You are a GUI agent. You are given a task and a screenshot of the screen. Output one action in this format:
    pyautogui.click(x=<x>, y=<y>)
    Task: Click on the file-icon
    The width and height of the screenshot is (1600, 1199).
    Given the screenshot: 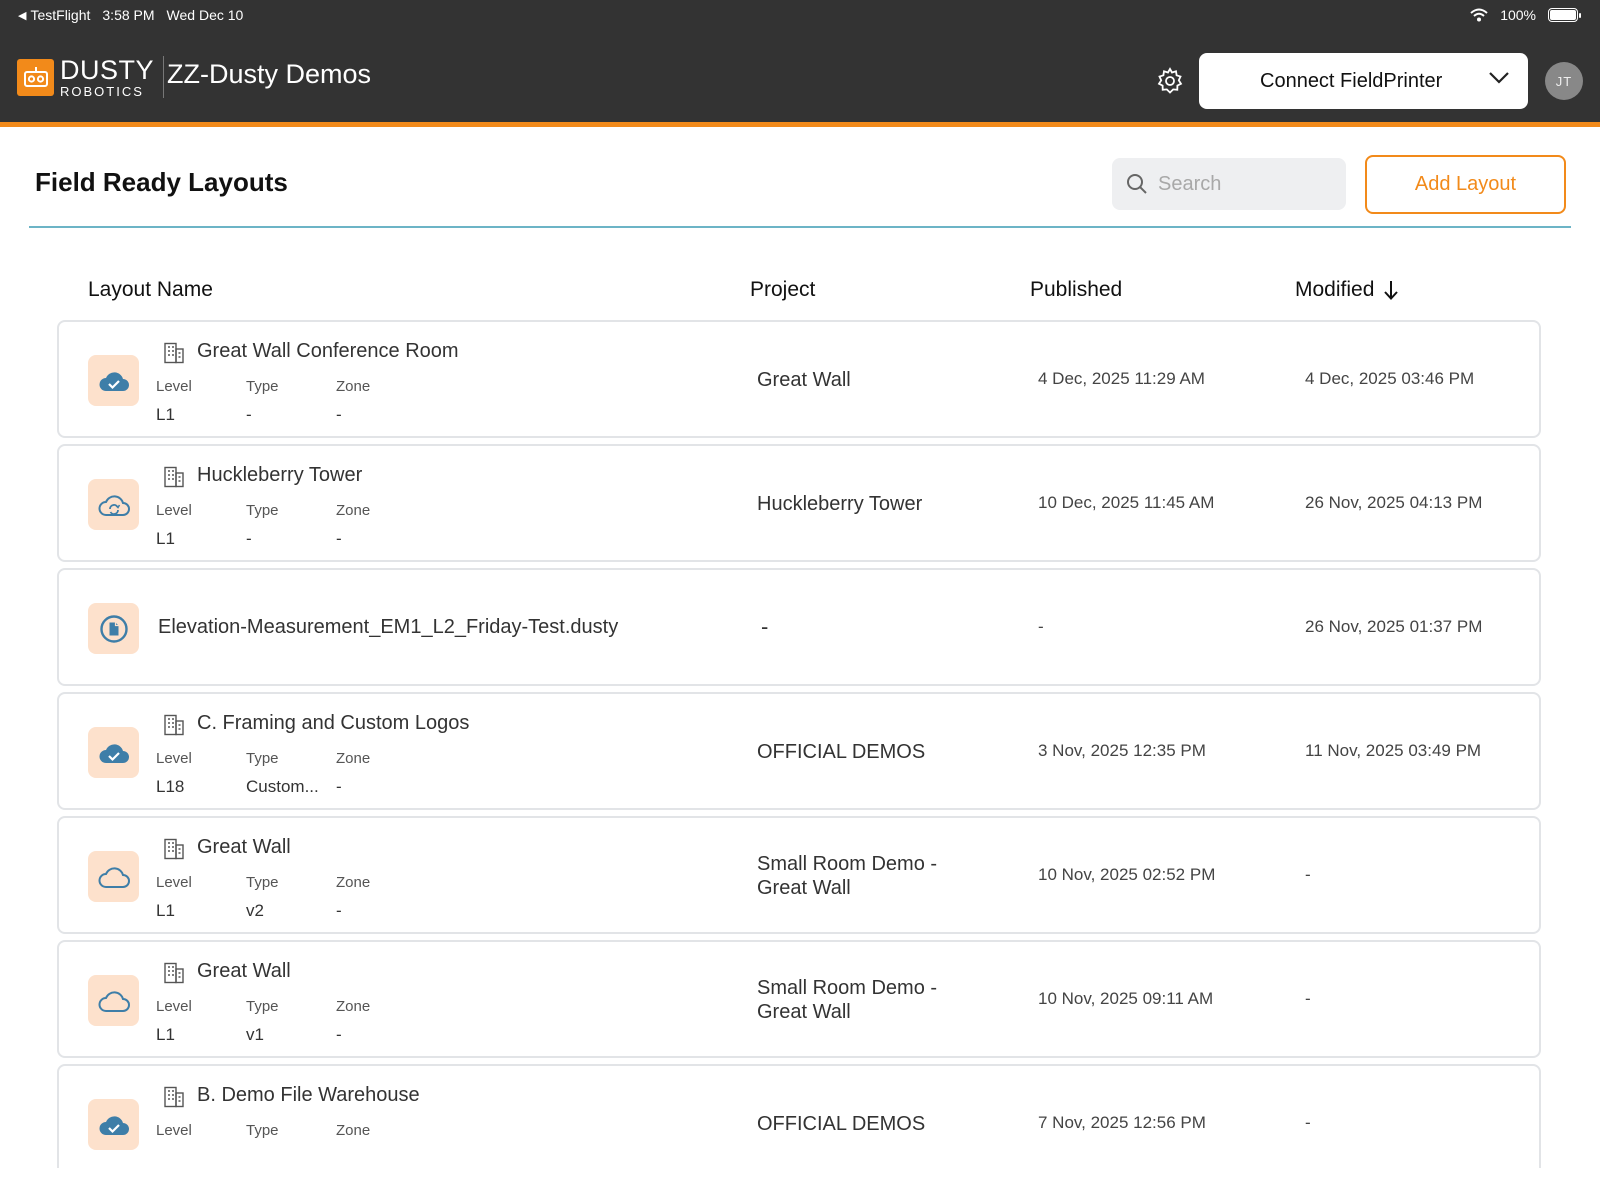 What is the action you would take?
    pyautogui.click(x=113, y=628)
    